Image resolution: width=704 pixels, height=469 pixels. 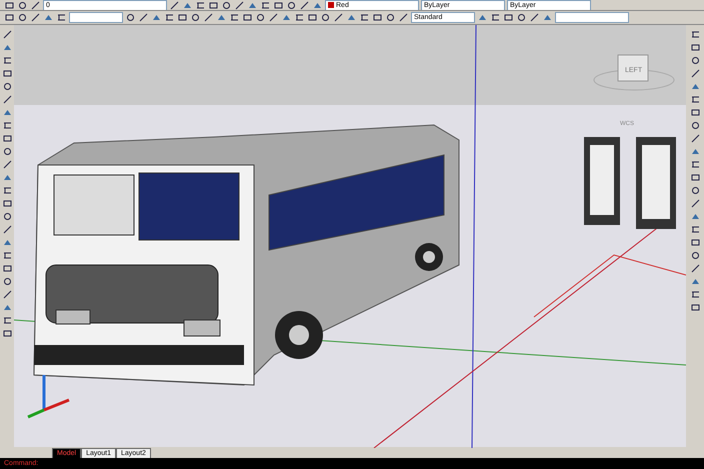 I want to click on ucs-axes-icon, so click(x=48, y=396).